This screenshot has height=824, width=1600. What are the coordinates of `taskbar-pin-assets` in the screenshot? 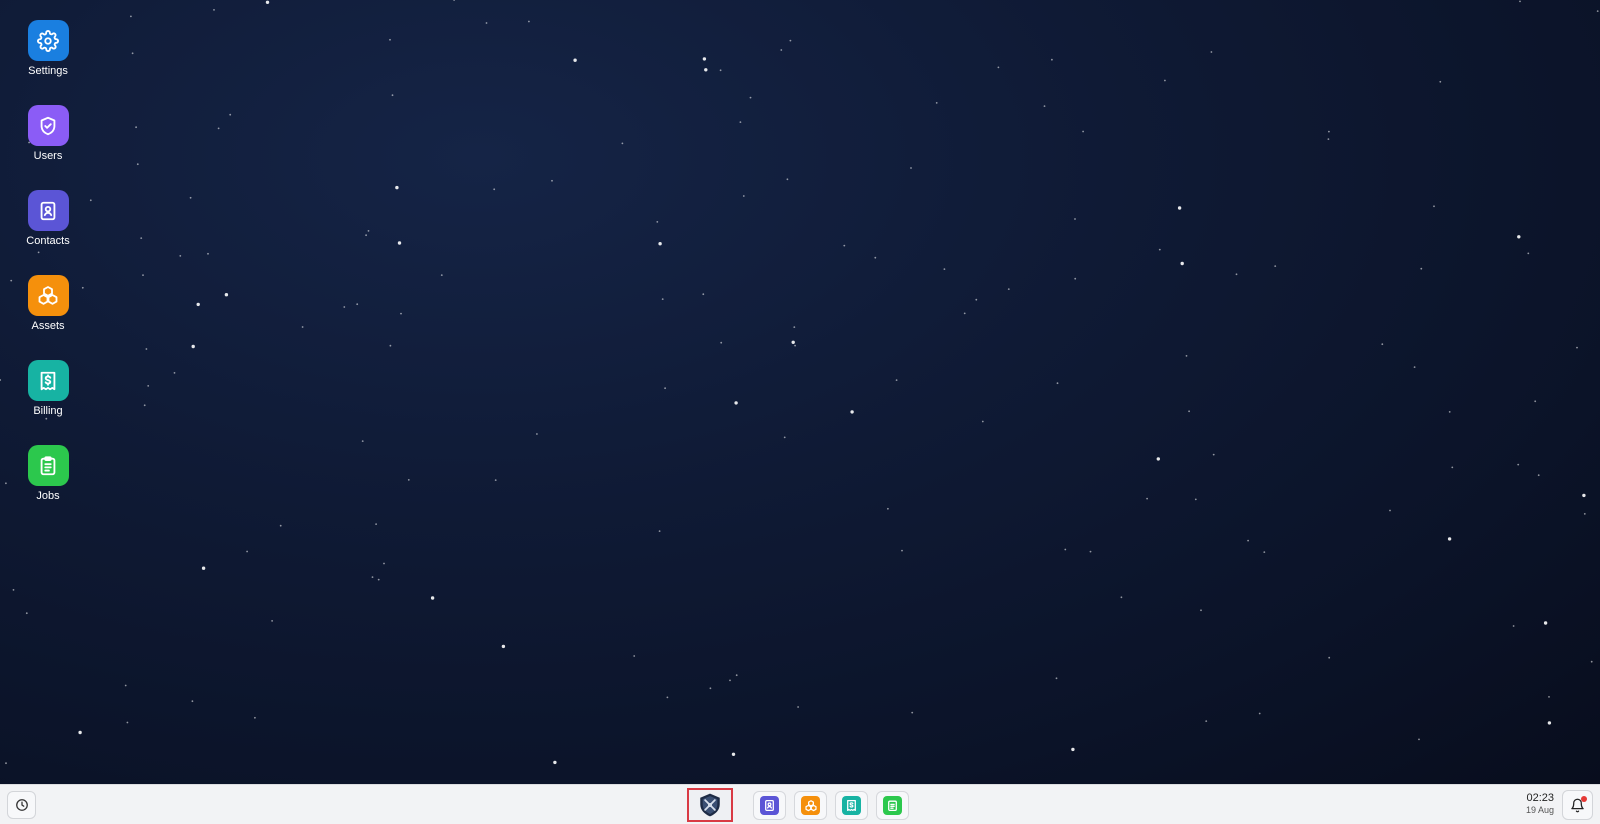 It's located at (810, 805).